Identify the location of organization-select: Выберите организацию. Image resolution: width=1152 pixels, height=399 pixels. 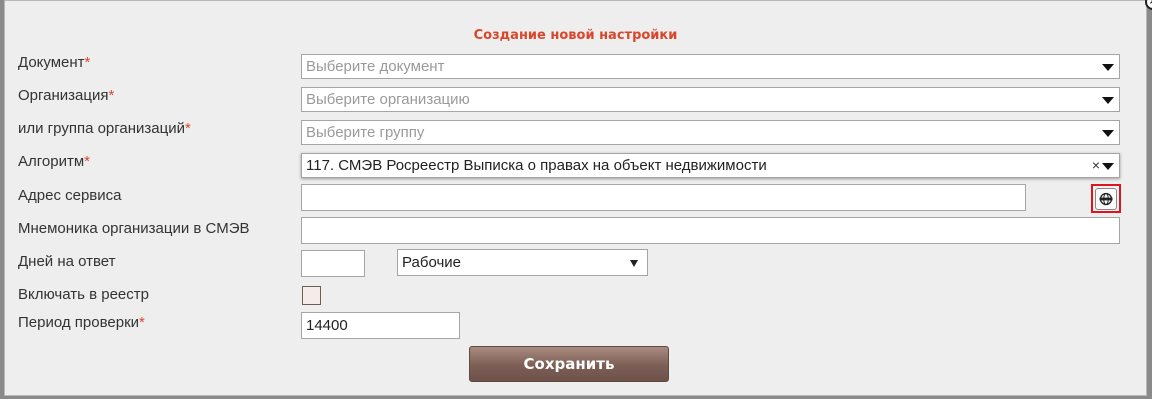
(710, 99).